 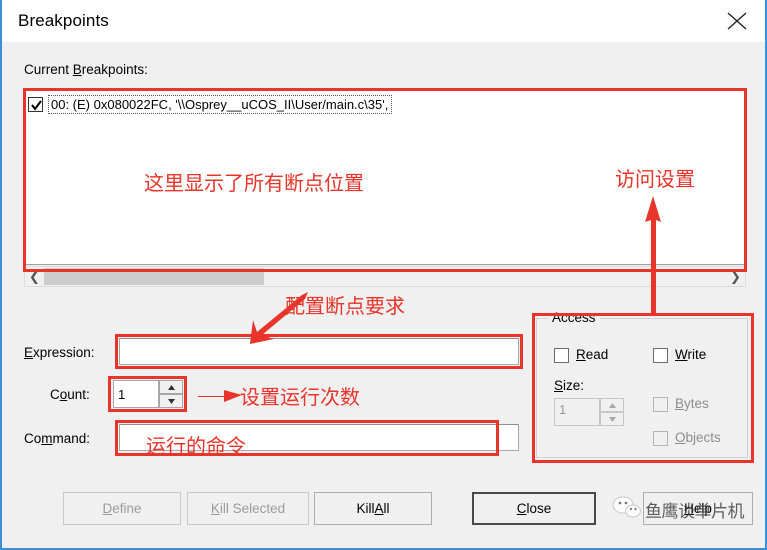 I want to click on annotation-arrow-count, so click(x=220, y=396).